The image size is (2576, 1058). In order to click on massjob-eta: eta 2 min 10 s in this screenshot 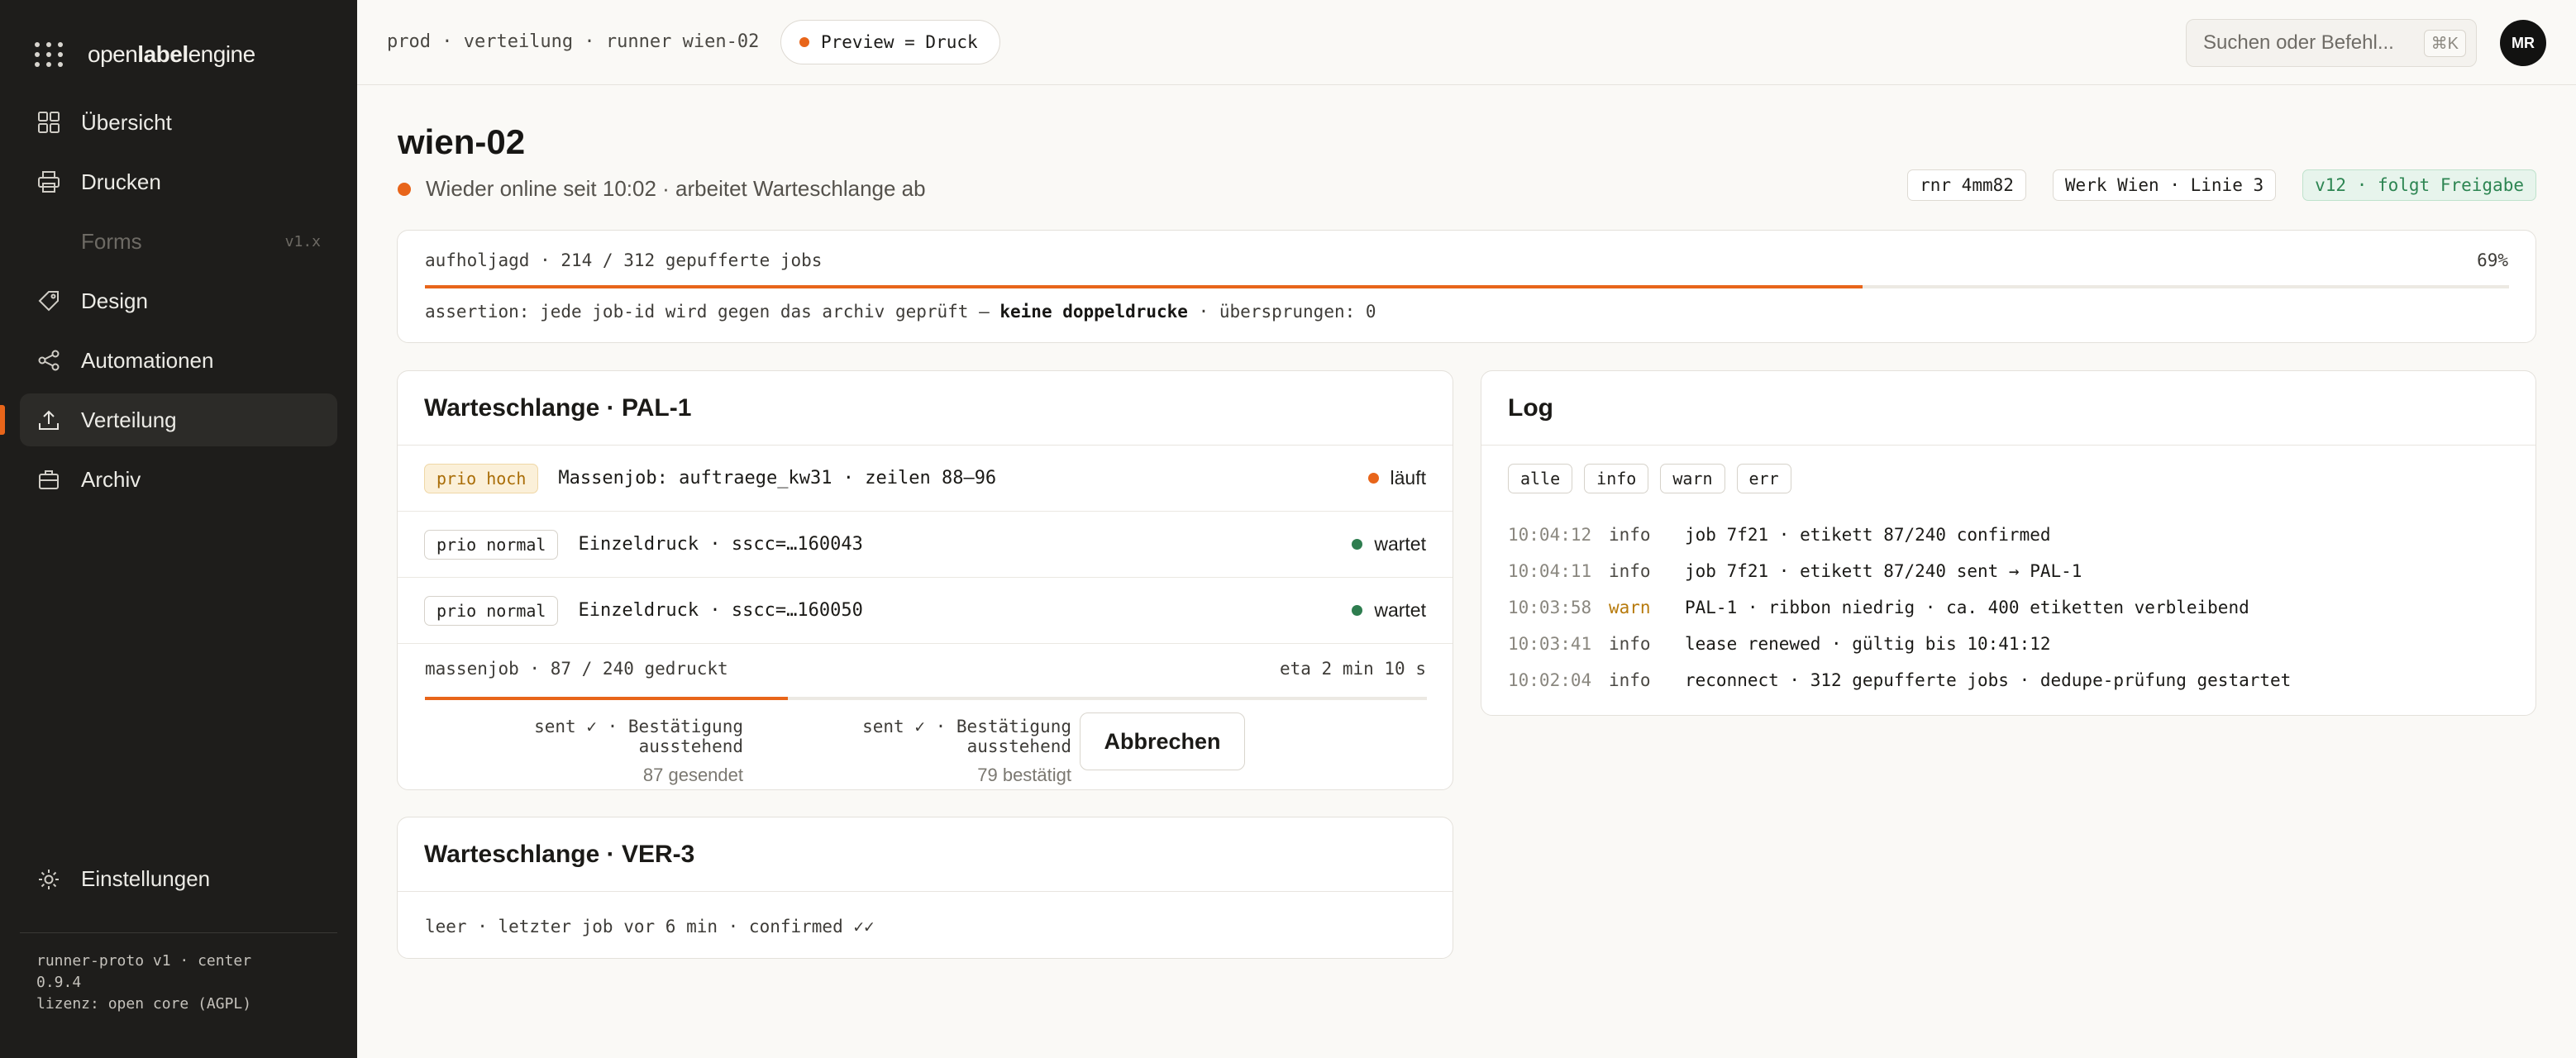, I will do `click(1352, 669)`.